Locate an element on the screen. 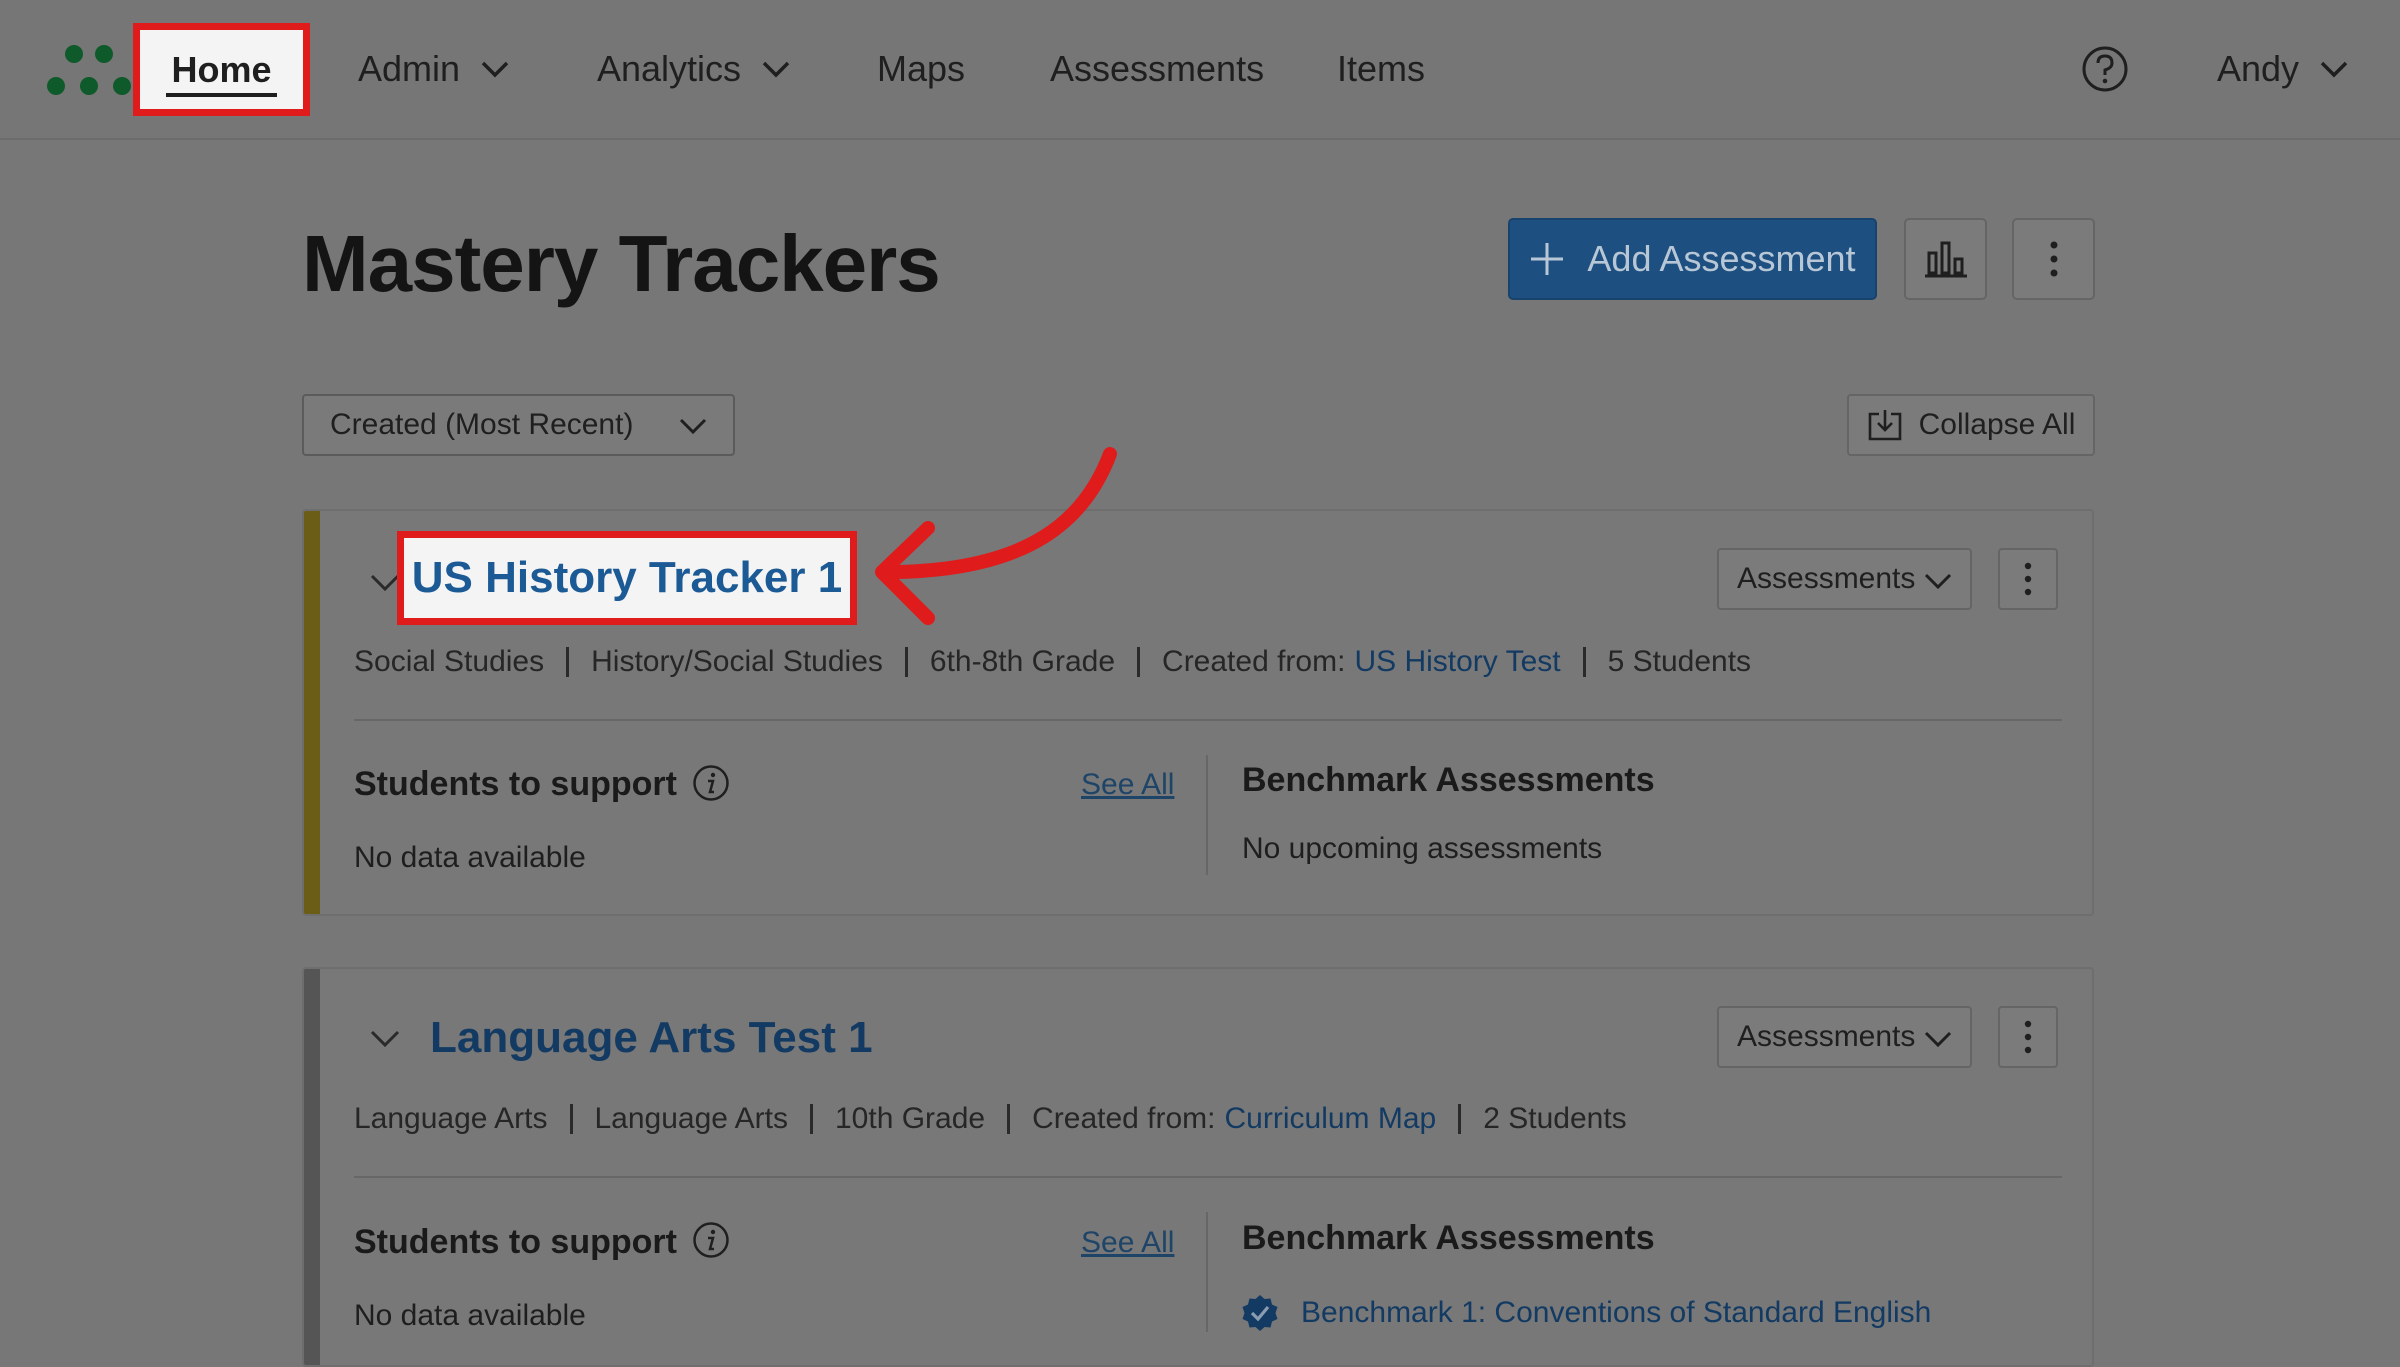  collapse-icon is located at coordinates (1884, 425).